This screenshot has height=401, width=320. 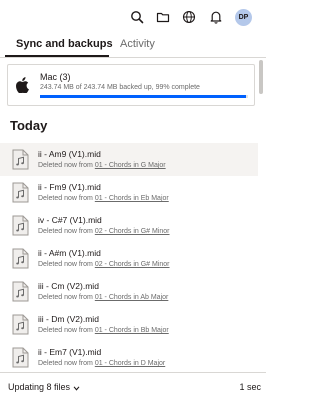 I want to click on file-meta: Deleted now from 01 - Chords in Ab Major, so click(x=103, y=297).